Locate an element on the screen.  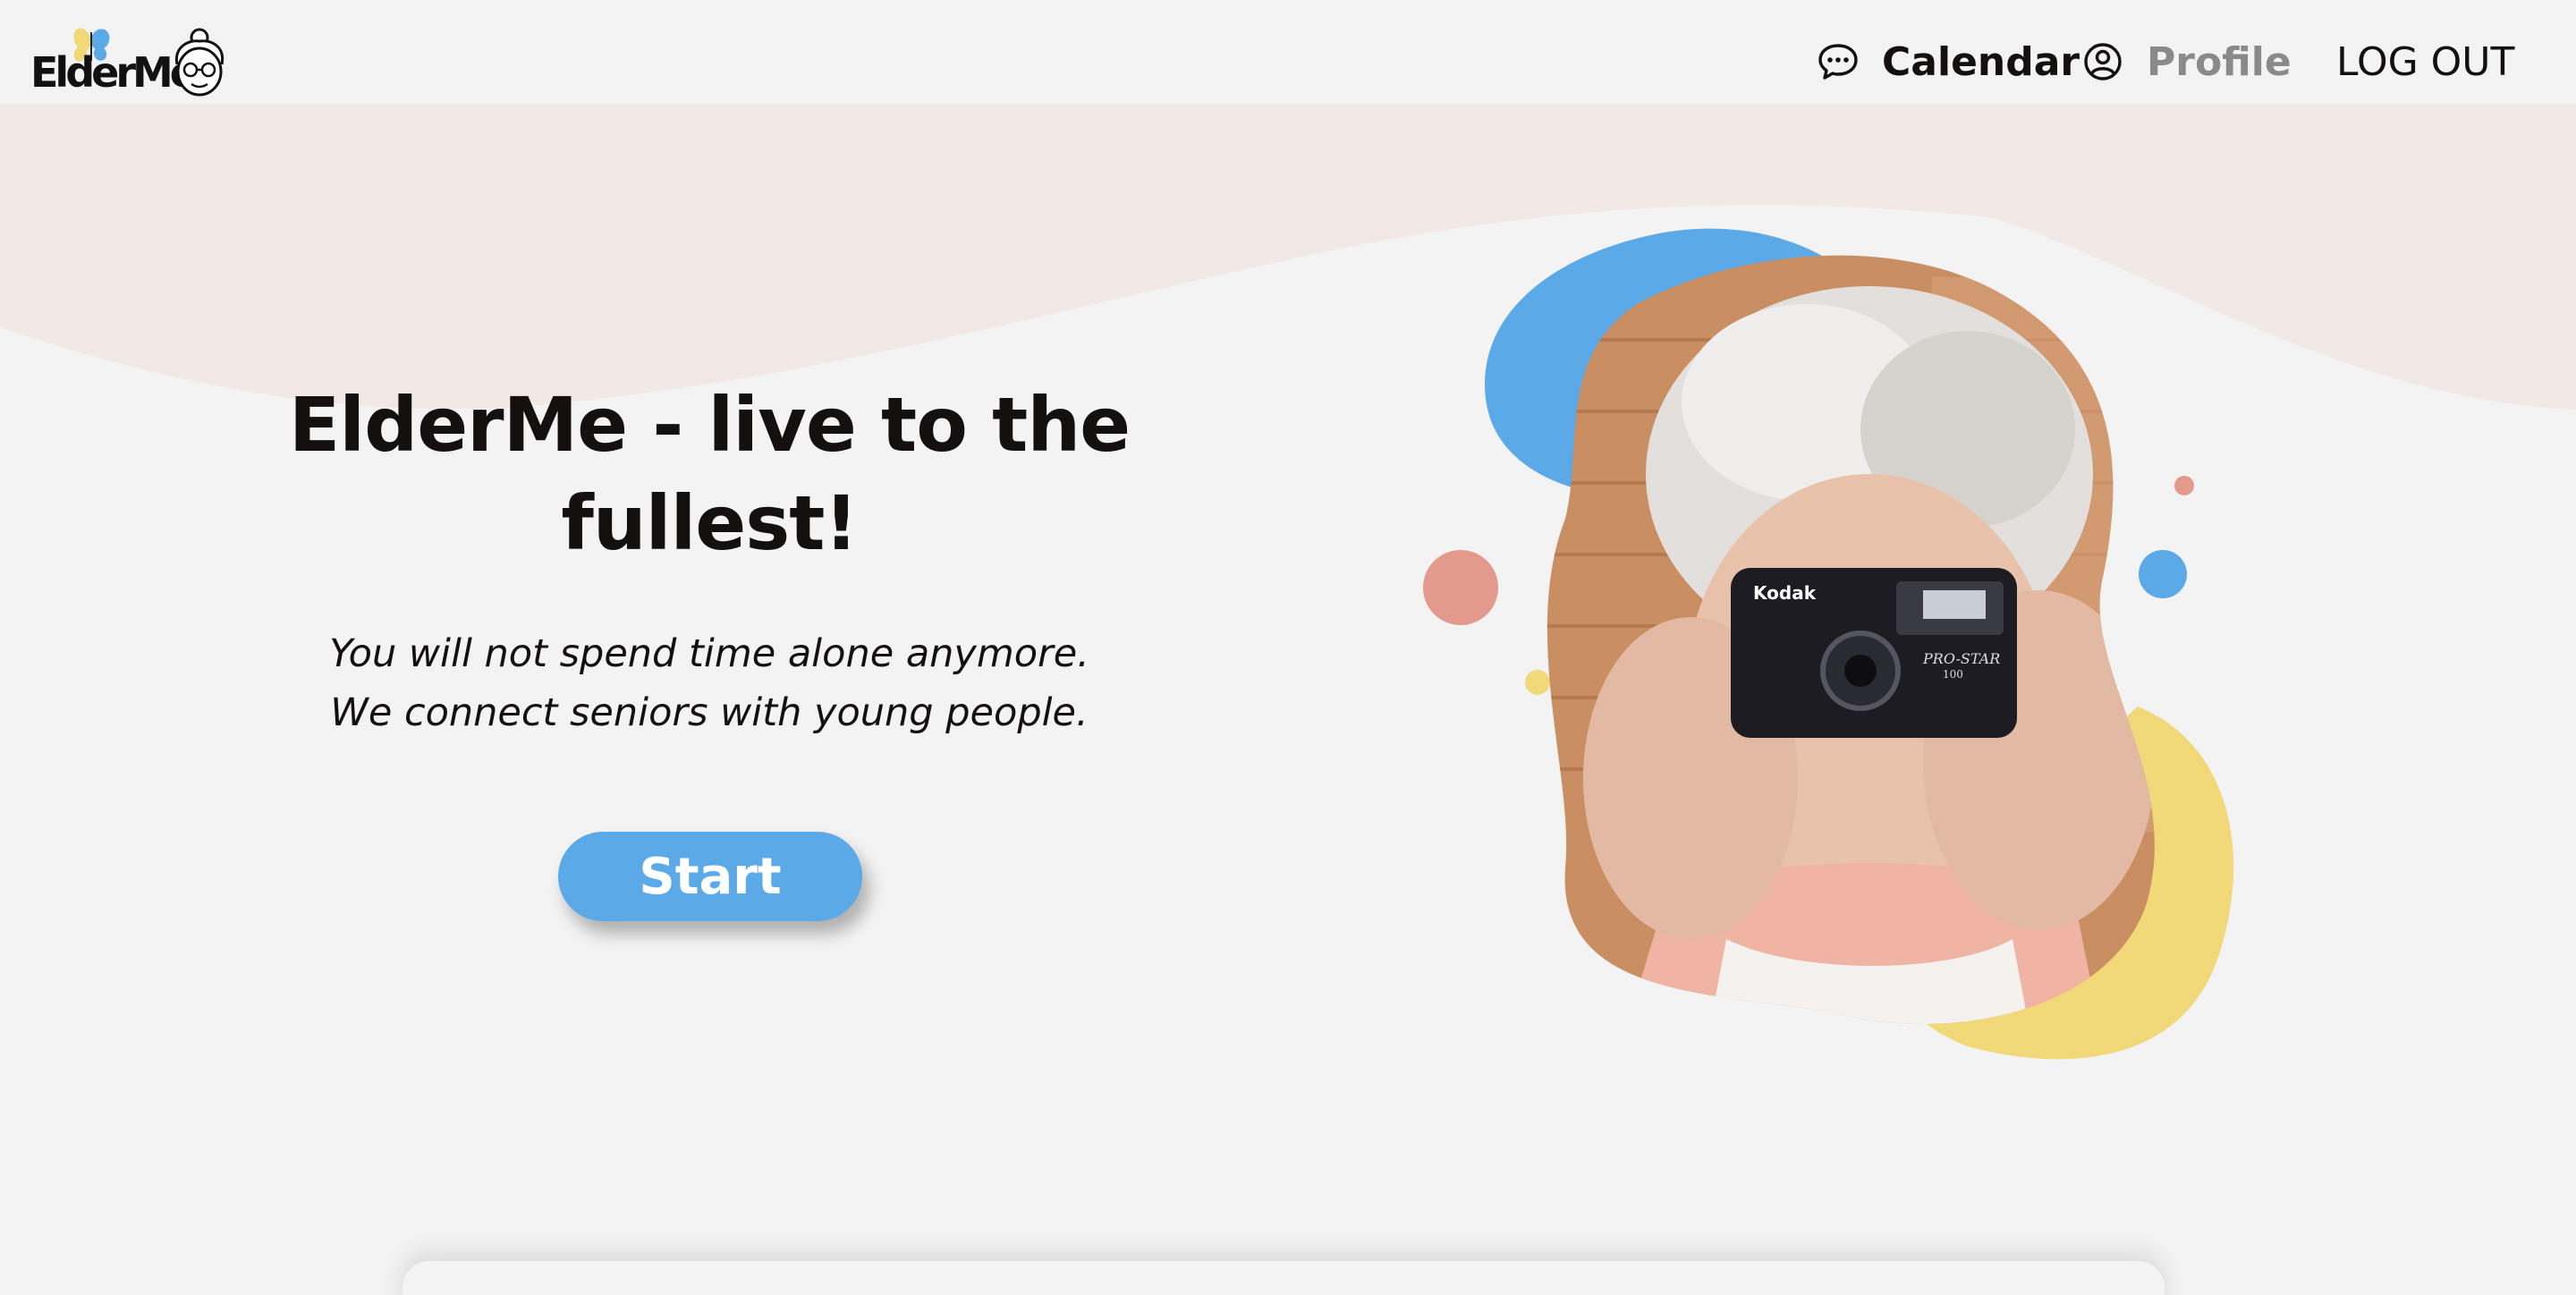
nav-calendar-label: Calendar is located at coordinates (1981, 62).